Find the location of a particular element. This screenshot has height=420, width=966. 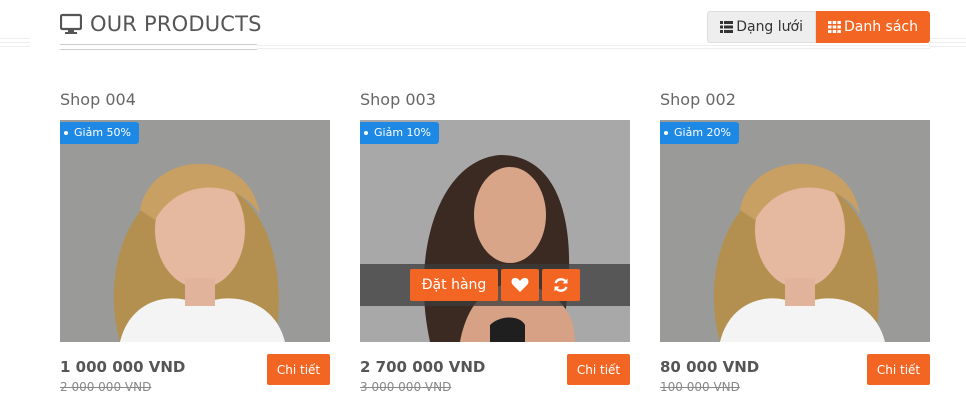

product-shop-name: Shop 002 is located at coordinates (795, 100).